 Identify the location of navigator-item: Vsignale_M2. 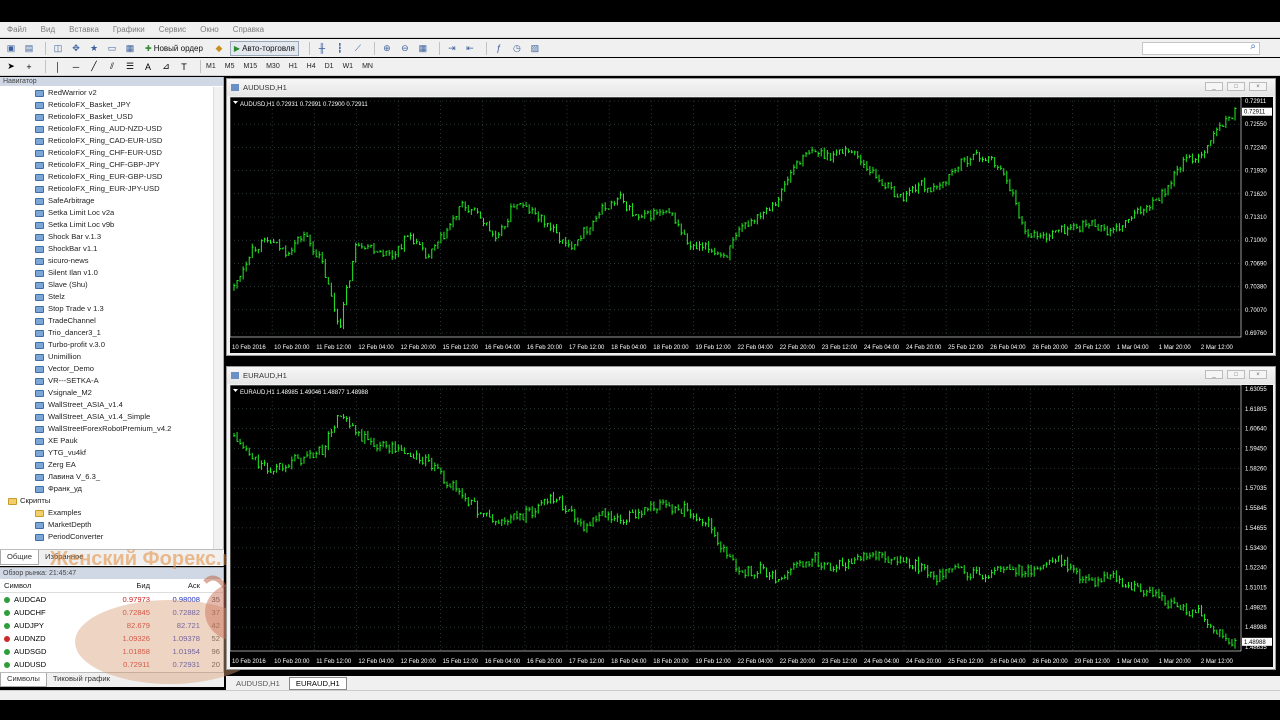
(106, 393).